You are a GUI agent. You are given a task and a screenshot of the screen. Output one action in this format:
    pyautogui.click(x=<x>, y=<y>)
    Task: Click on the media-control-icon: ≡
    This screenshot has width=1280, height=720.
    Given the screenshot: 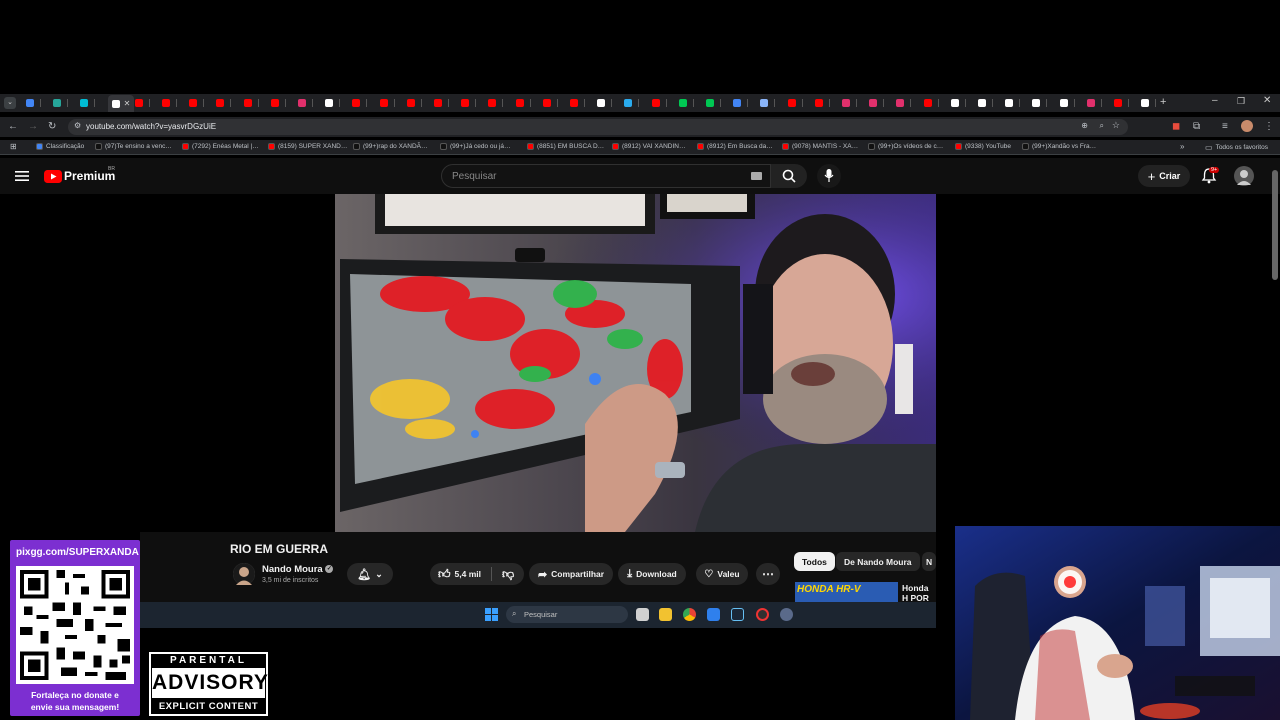 What is the action you would take?
    pyautogui.click(x=1225, y=127)
    